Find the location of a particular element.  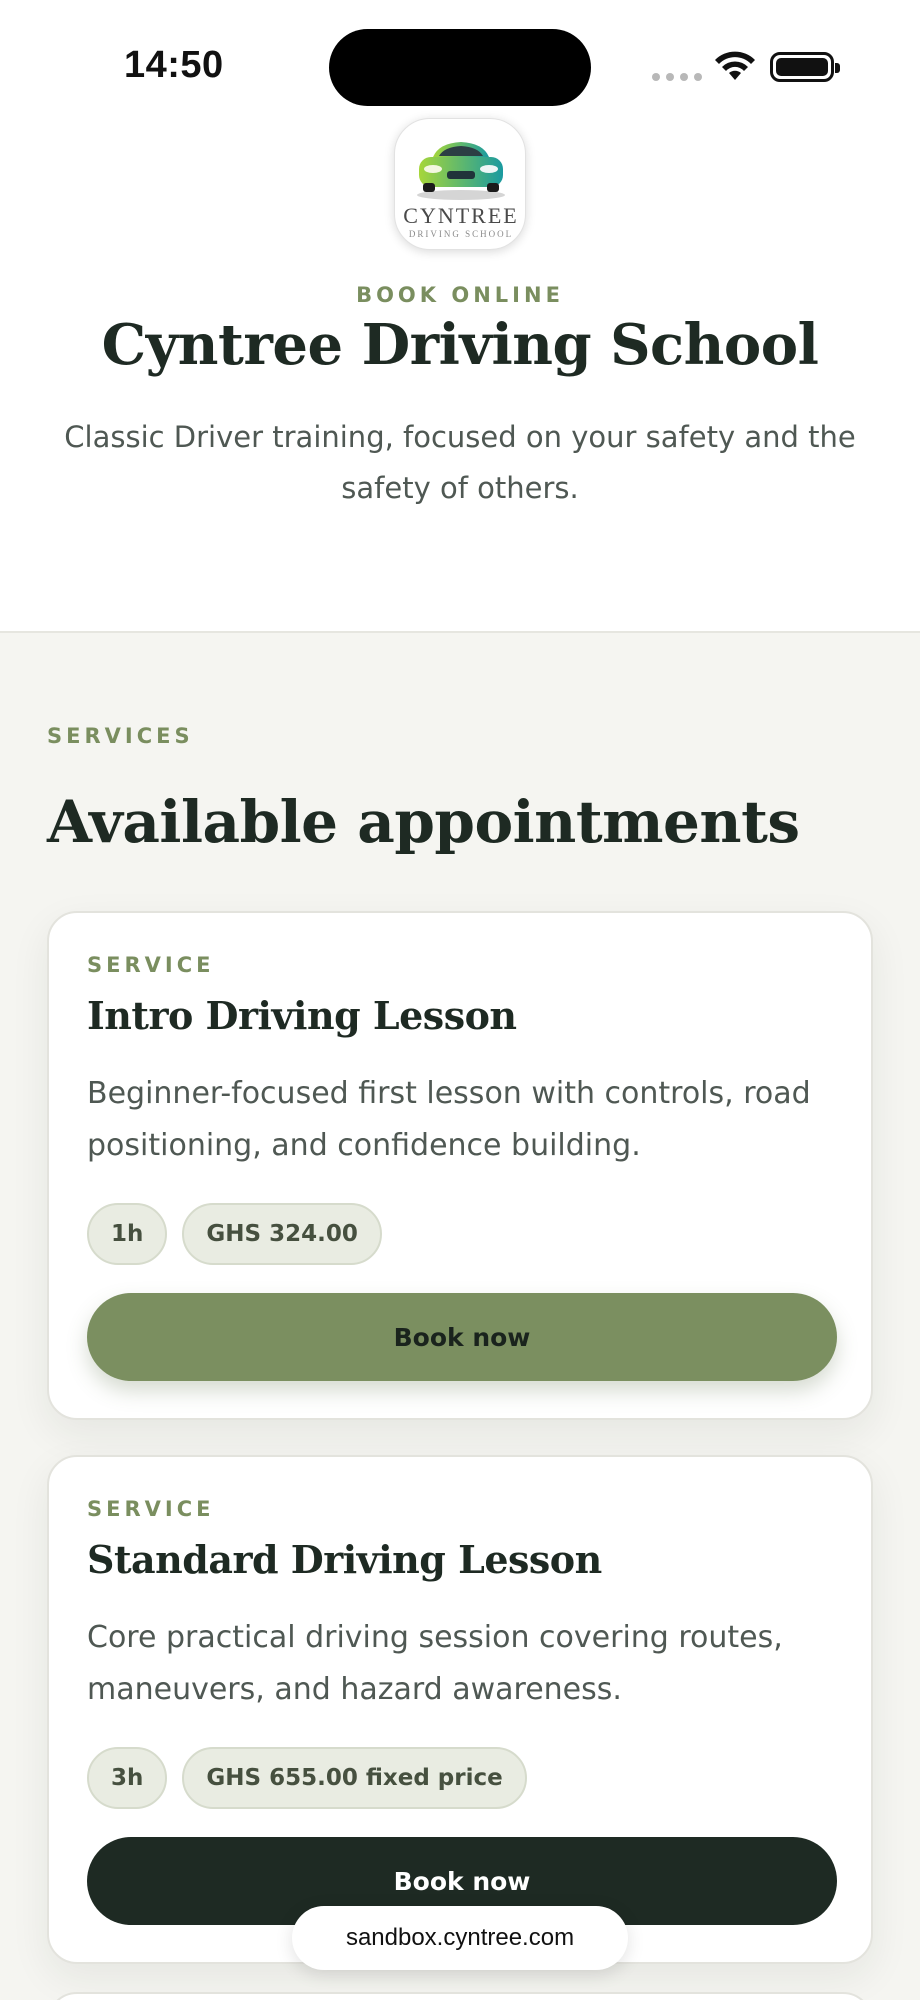

car-icon is located at coordinates (461, 171).